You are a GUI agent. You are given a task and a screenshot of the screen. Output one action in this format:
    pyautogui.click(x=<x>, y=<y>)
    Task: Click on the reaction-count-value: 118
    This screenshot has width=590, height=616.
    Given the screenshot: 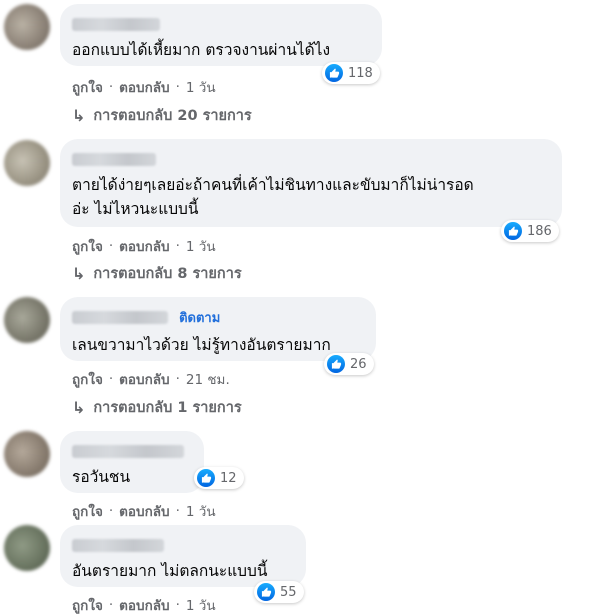 What is the action you would take?
    pyautogui.click(x=360, y=73)
    